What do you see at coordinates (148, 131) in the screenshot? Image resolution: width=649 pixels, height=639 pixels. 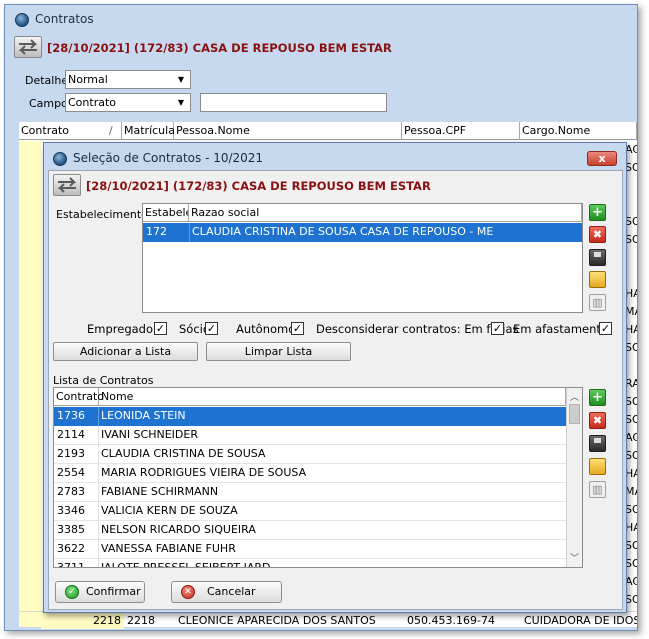 I see `col-matricula: Matrícula` at bounding box center [148, 131].